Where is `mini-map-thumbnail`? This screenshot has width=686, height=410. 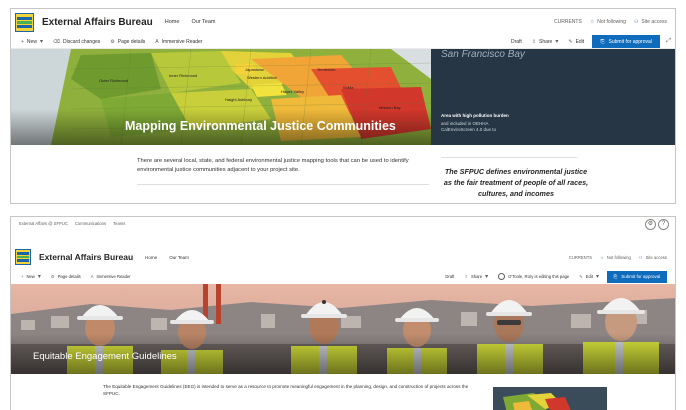
mini-map-thumbnail is located at coordinates (550, 398).